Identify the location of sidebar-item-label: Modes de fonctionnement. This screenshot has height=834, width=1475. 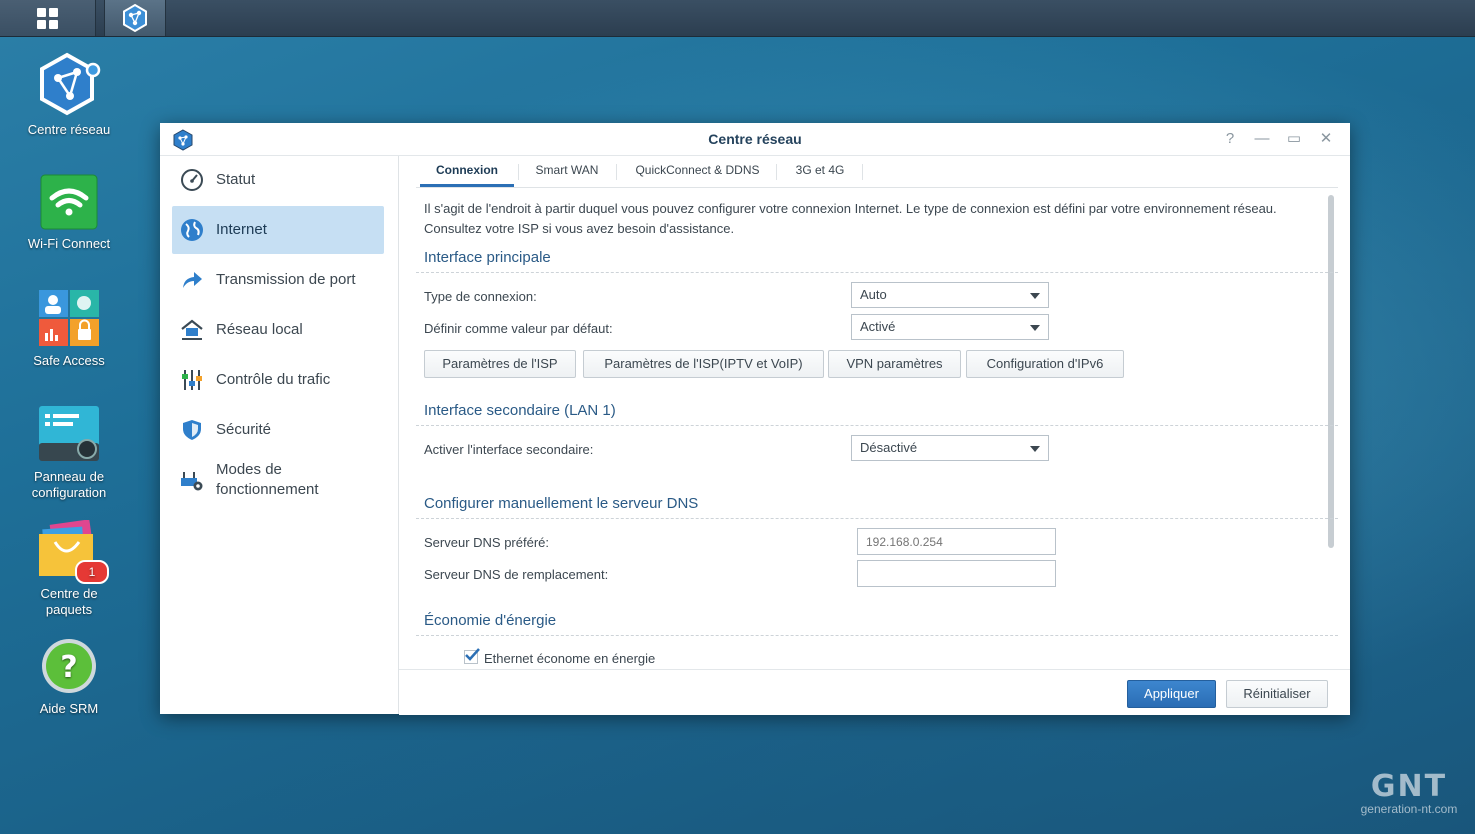
(267, 479).